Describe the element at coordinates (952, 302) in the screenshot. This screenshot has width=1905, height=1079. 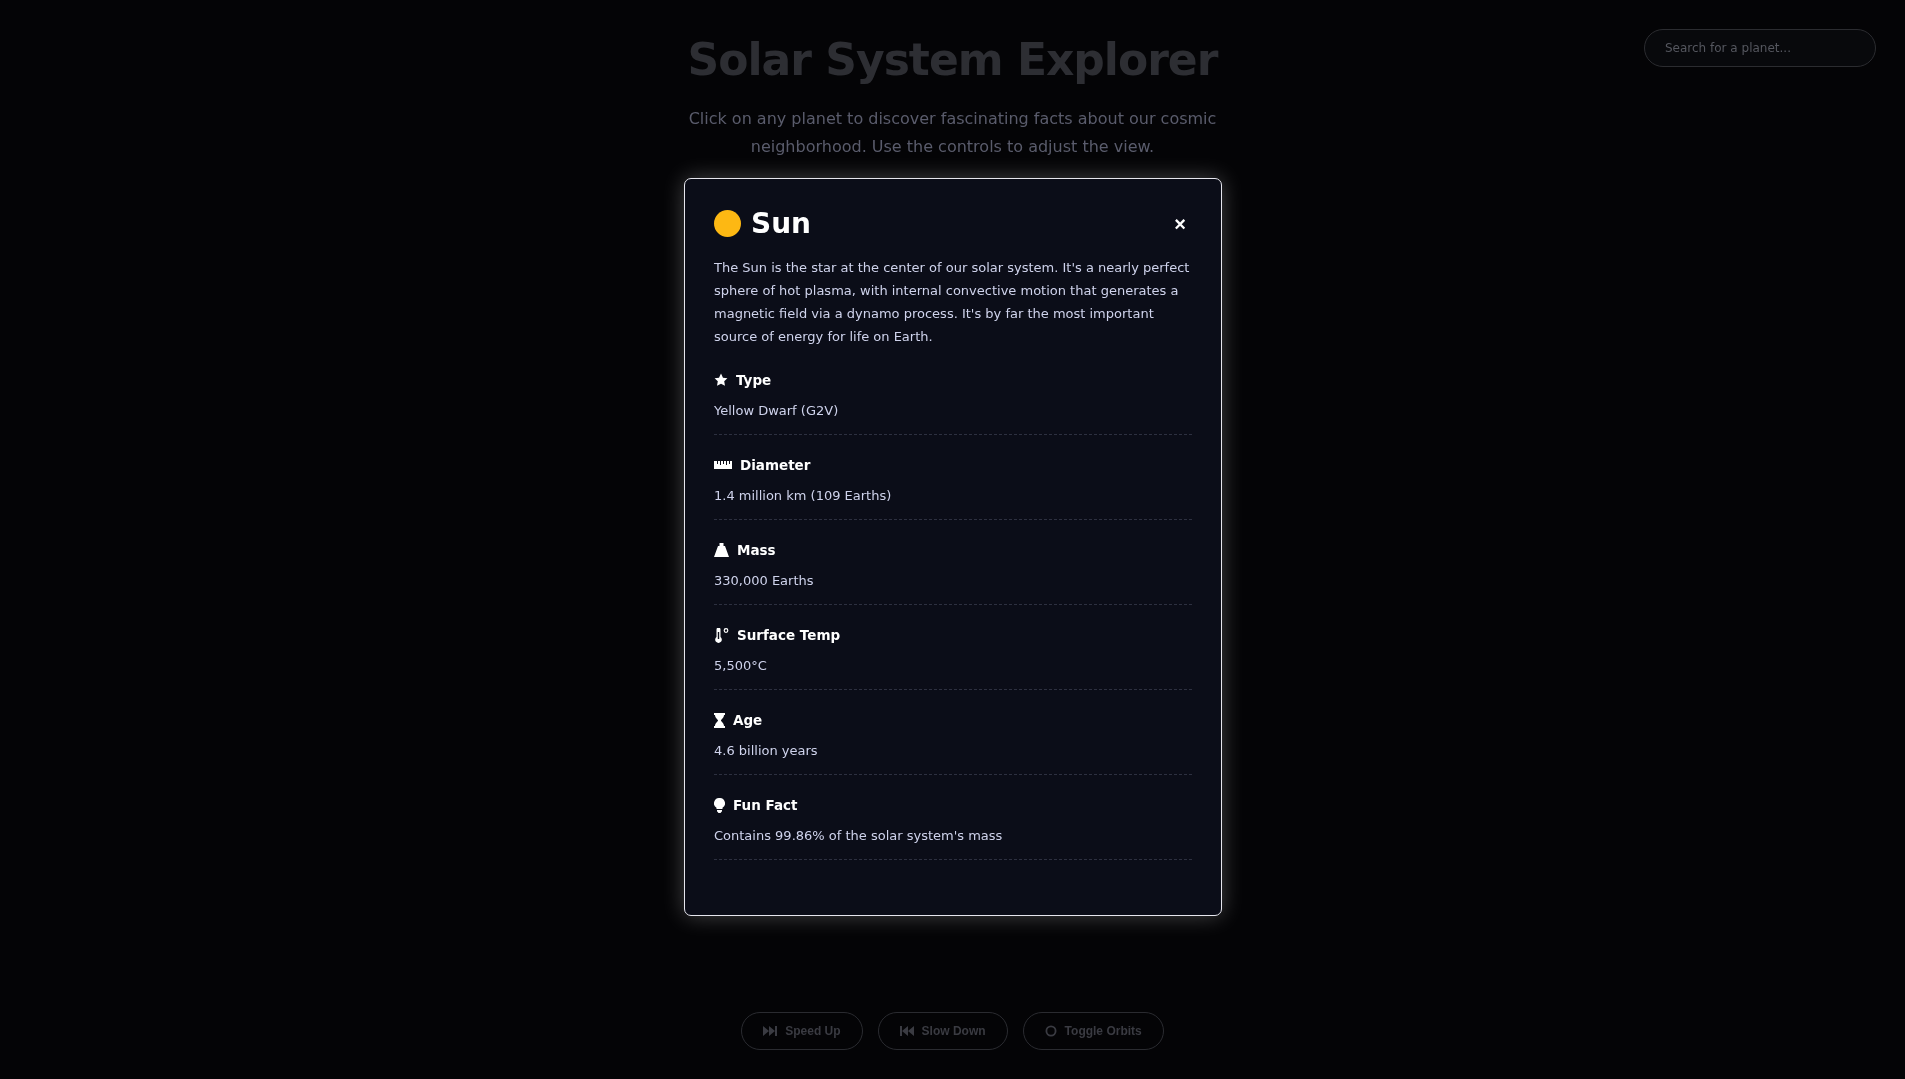
I see `planet-description: The Sun is the star at the center of our solar system. It's a nearly perfect sphere of hot plasma, with internal convective motion that generates a magnetic field via a dynamo process. It's by far the most important source of energy for life on Earth.` at that location.